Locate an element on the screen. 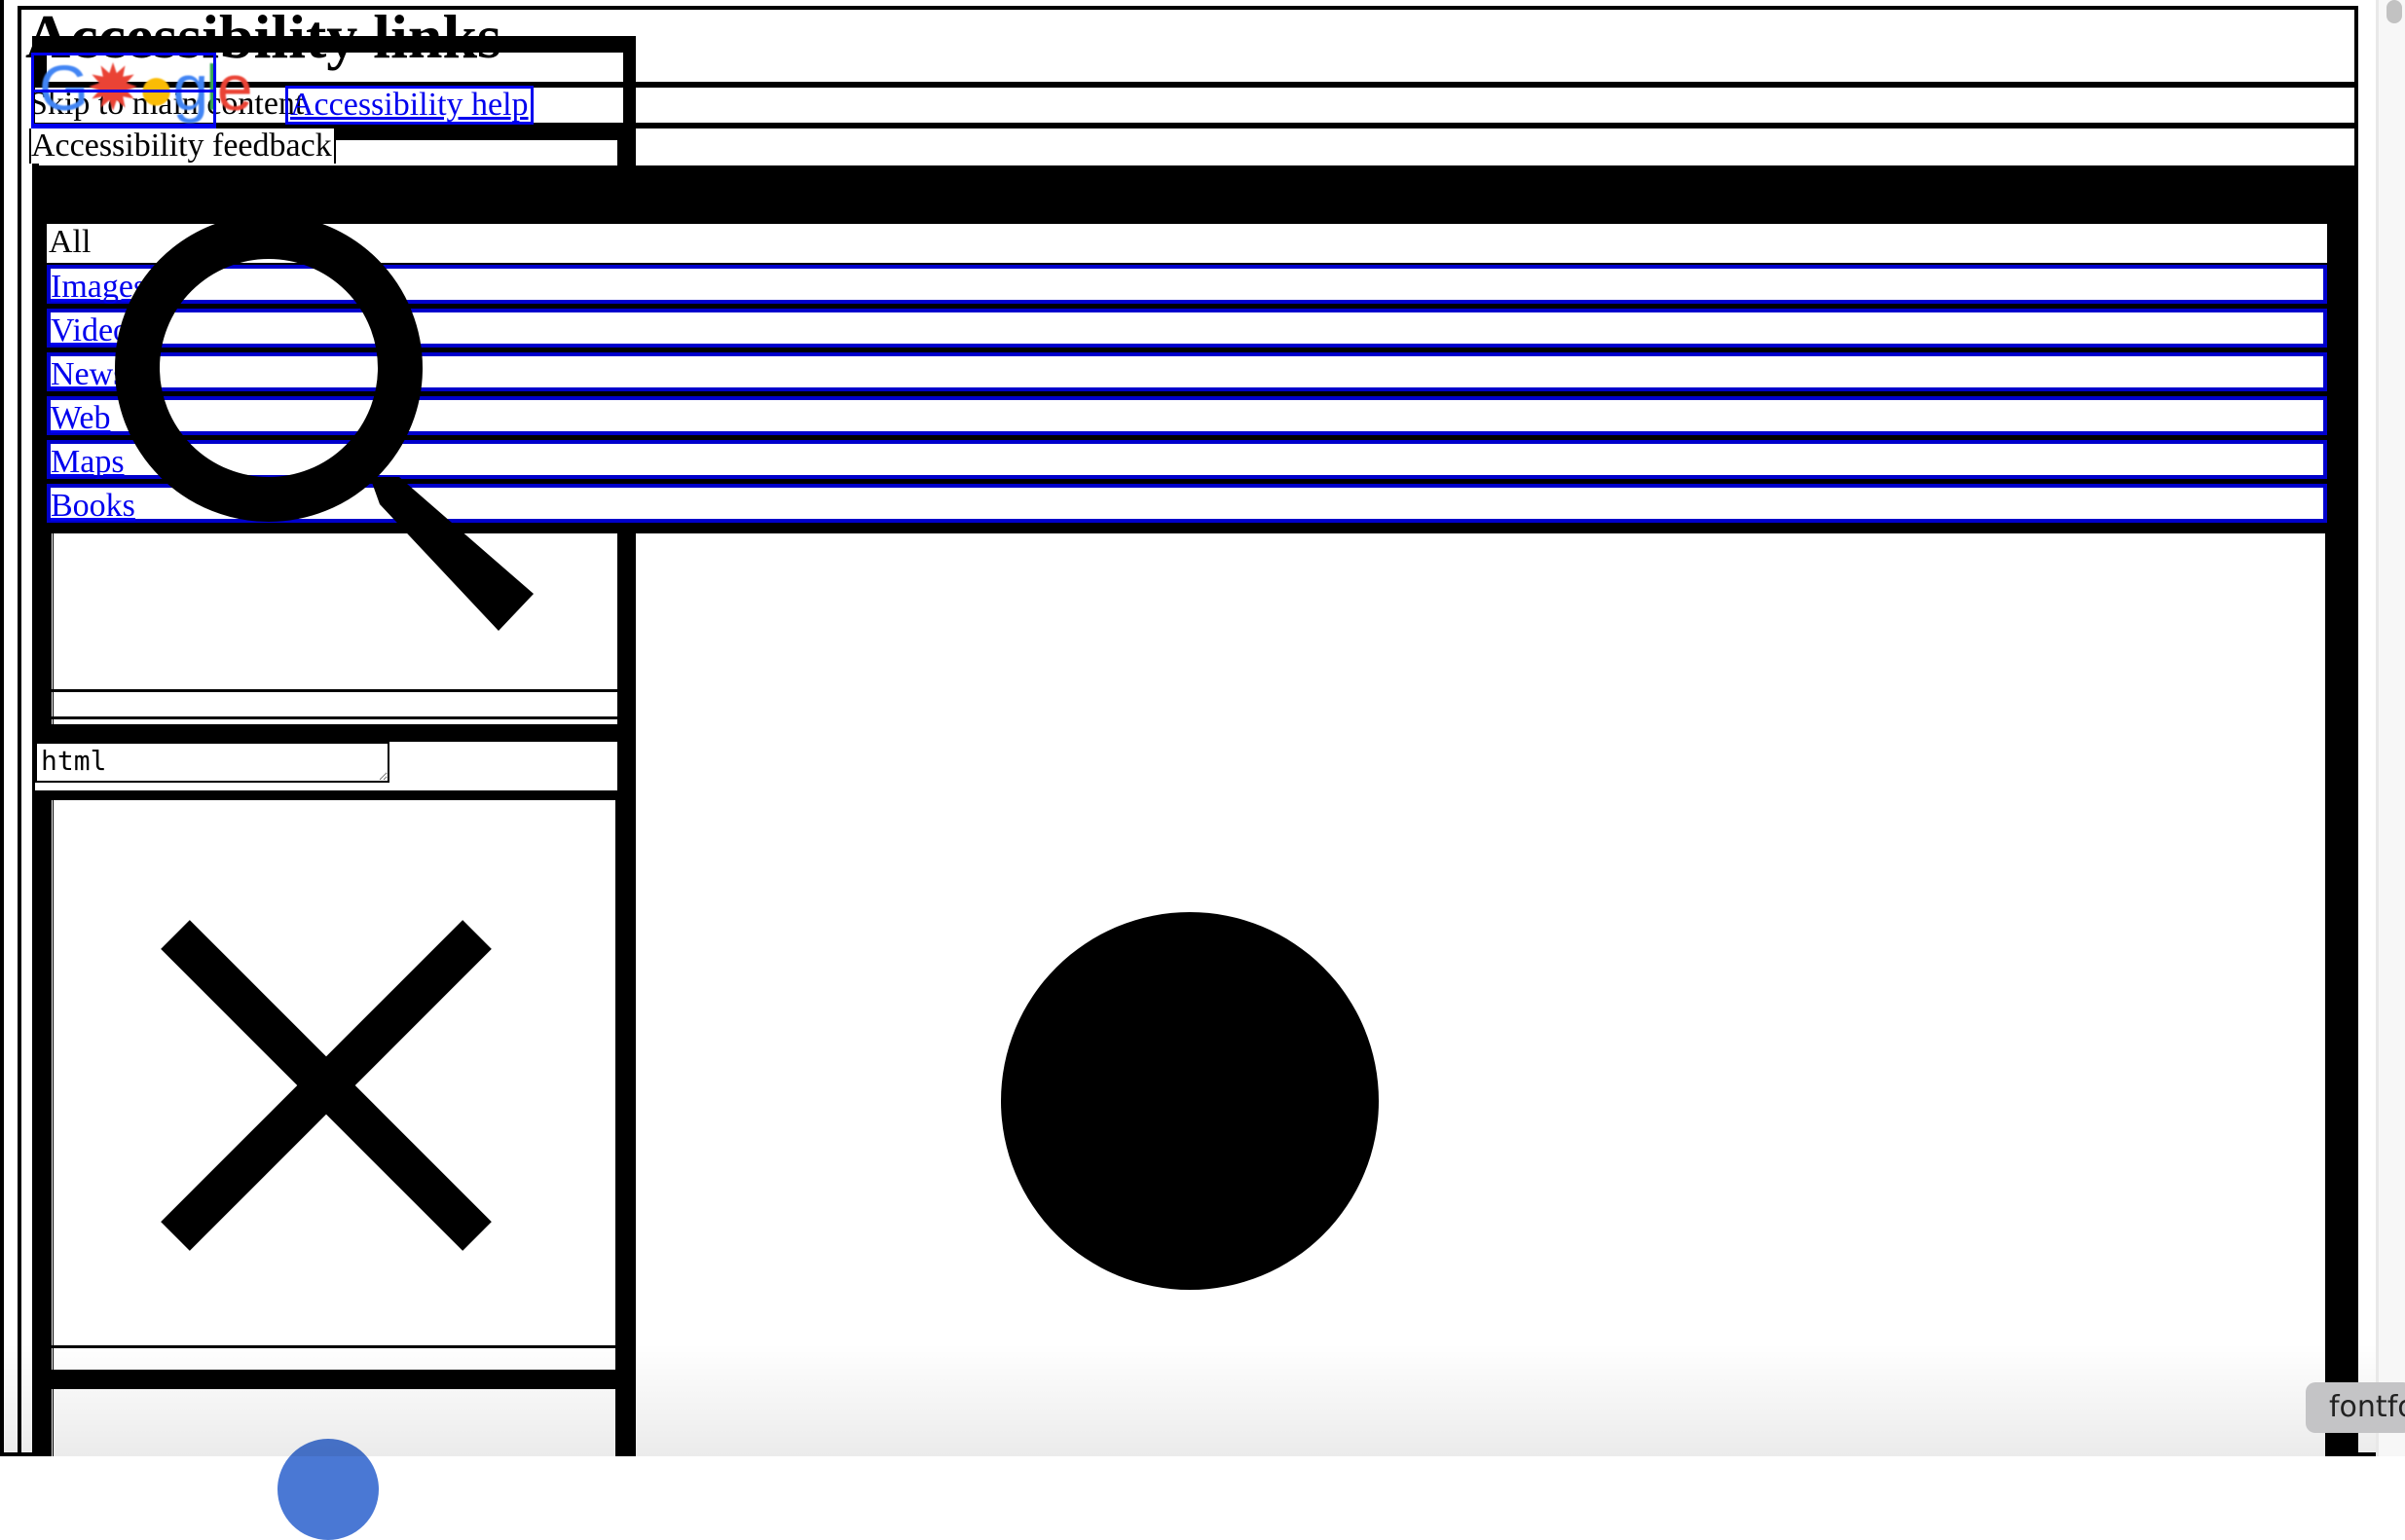 The height and width of the screenshot is (1540, 2405). nav-item-label: All is located at coordinates (70, 242).